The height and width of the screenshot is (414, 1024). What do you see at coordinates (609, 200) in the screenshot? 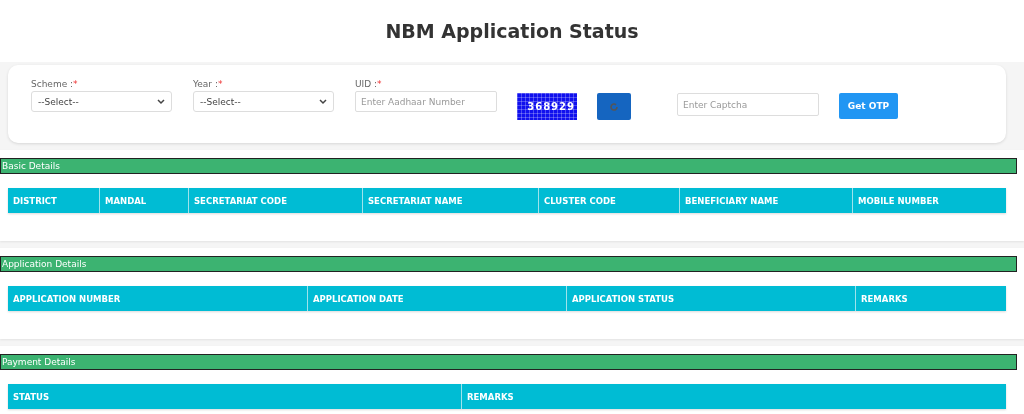
I see `column-header: CLUSTER CODE` at bounding box center [609, 200].